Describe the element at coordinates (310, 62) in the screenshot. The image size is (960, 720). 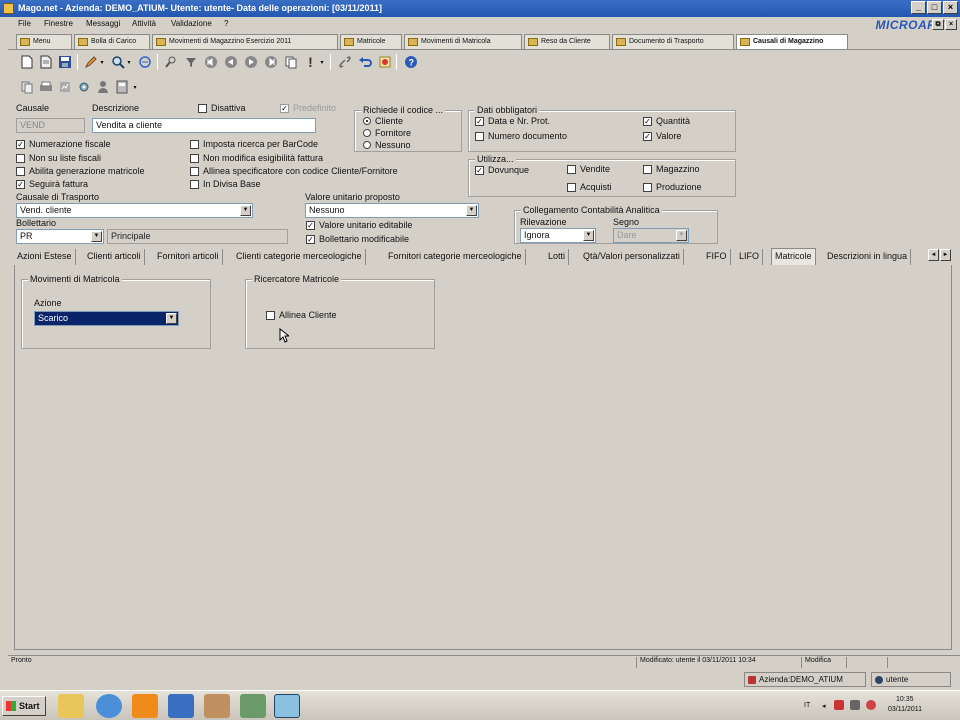
I see `alert-icon: !` at that location.